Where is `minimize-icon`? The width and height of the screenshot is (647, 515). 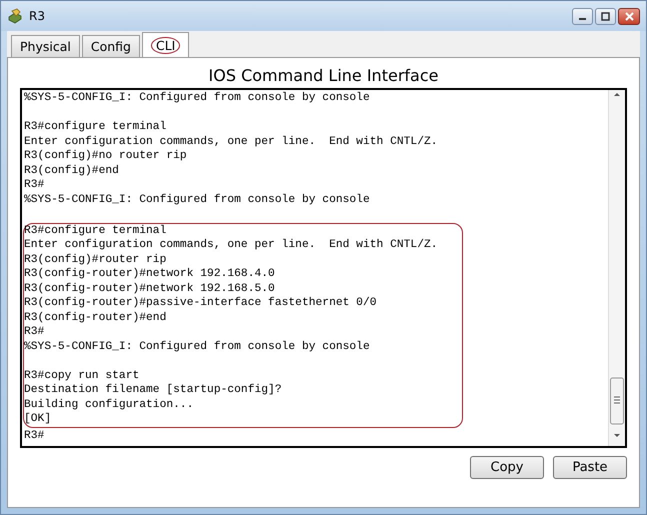 minimize-icon is located at coordinates (582, 19).